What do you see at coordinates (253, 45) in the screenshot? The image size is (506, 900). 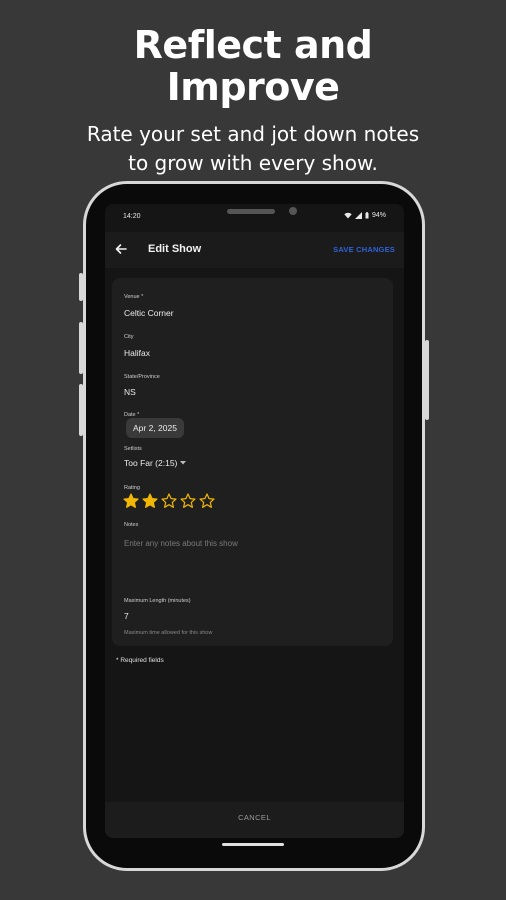 I see `promo-headline-line1: Reflect and` at bounding box center [253, 45].